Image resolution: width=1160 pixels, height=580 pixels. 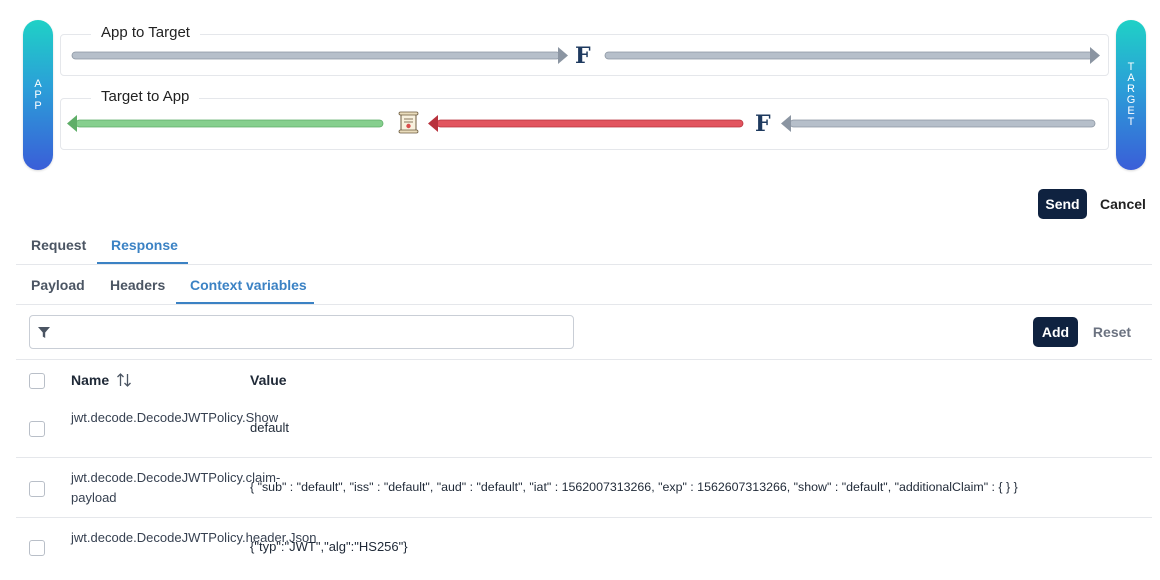 What do you see at coordinates (1131, 122) in the screenshot?
I see `target-pill-letter: T` at bounding box center [1131, 122].